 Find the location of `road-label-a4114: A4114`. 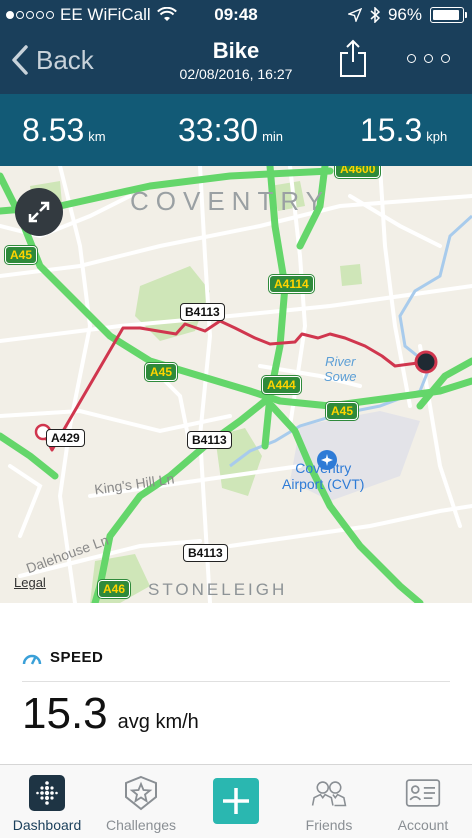

road-label-a4114: A4114 is located at coordinates (291, 284).